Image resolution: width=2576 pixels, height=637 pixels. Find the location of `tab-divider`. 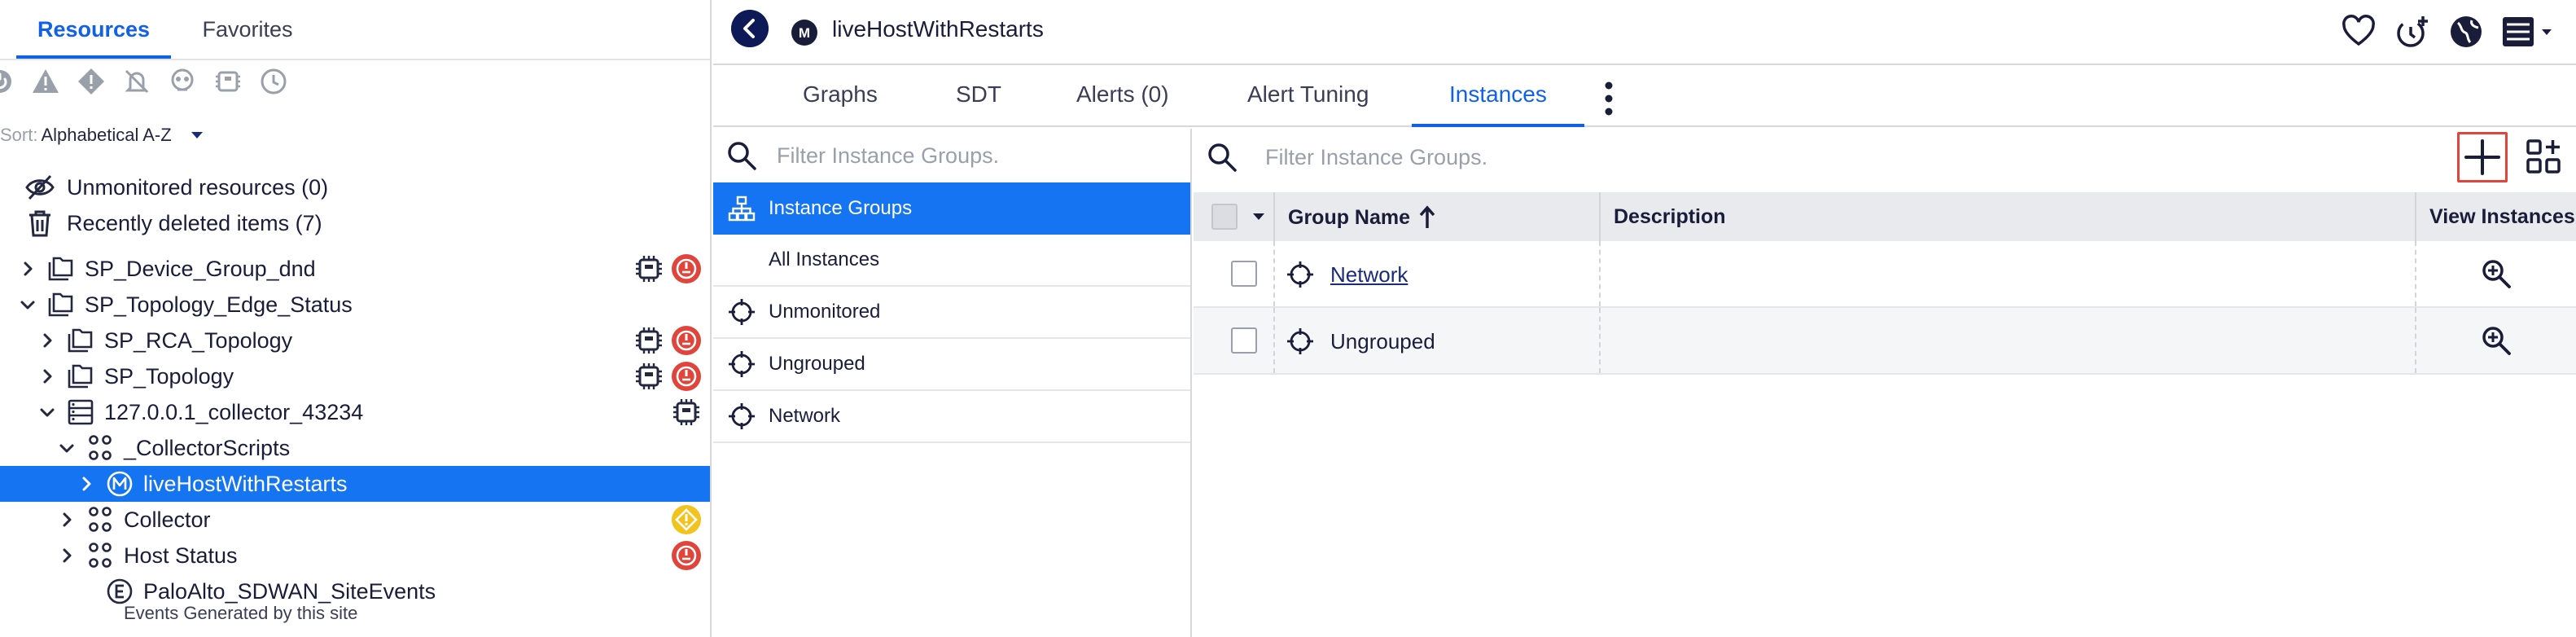

tab-divider is located at coordinates (355, 59).